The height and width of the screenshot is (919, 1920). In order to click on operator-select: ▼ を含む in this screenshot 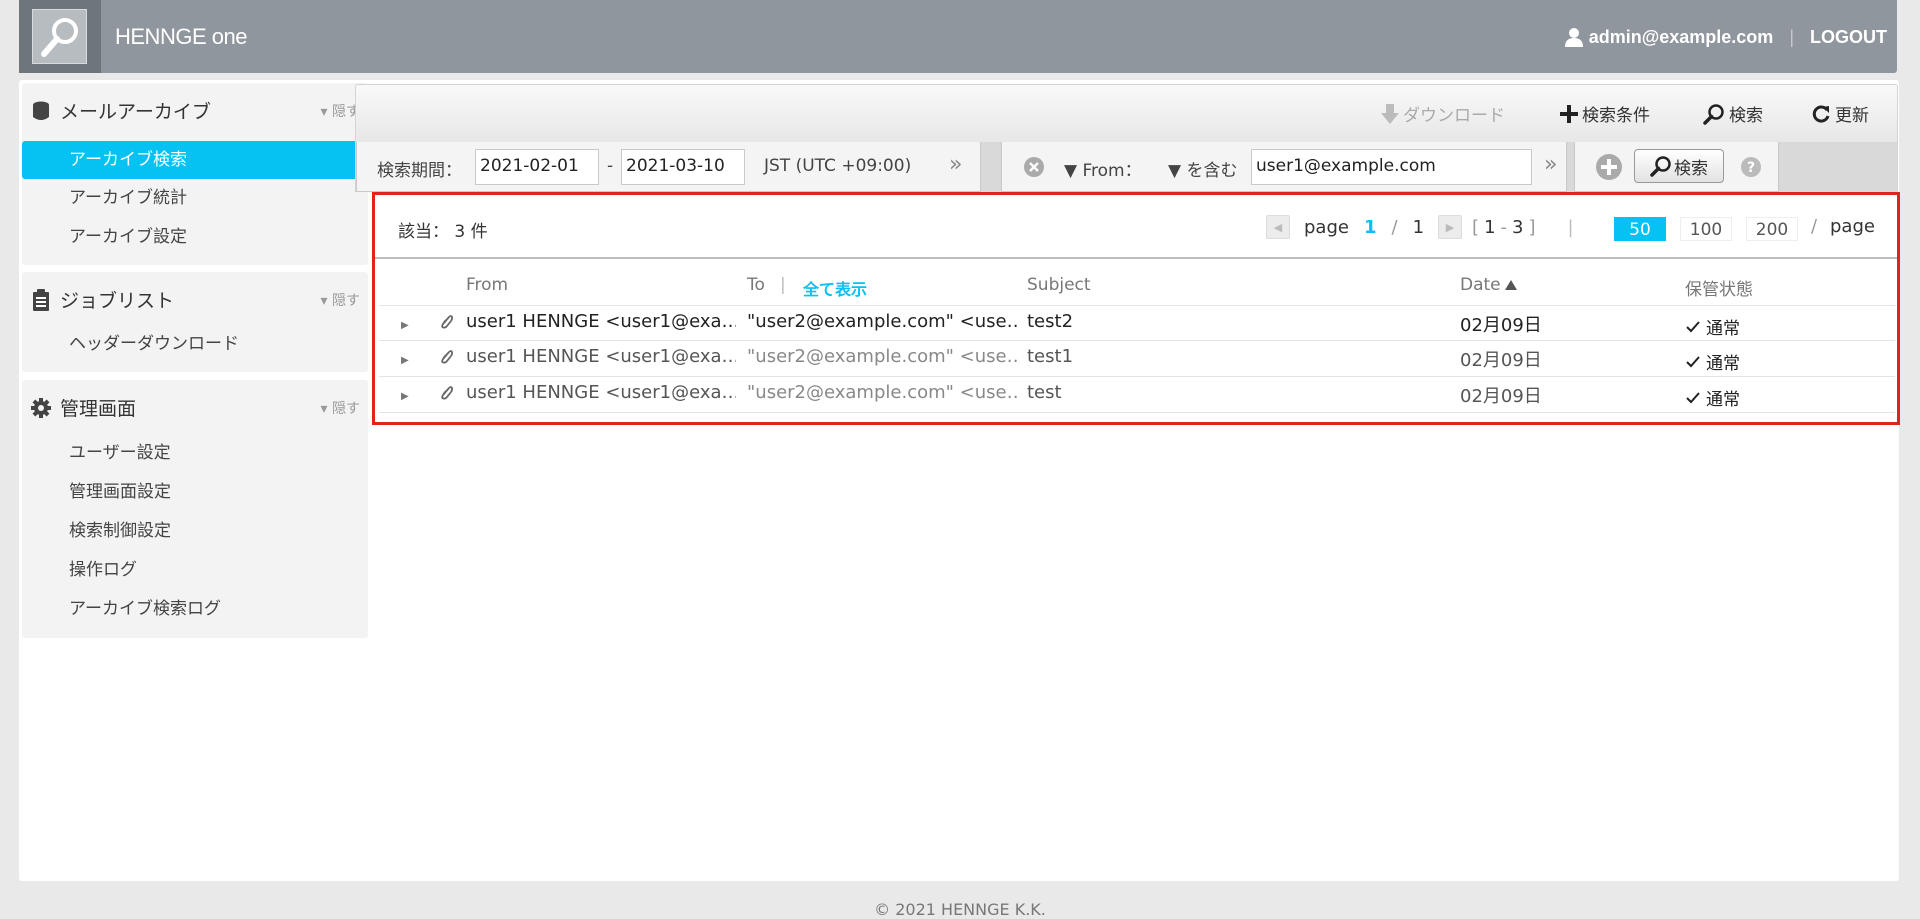, I will do `click(1202, 168)`.